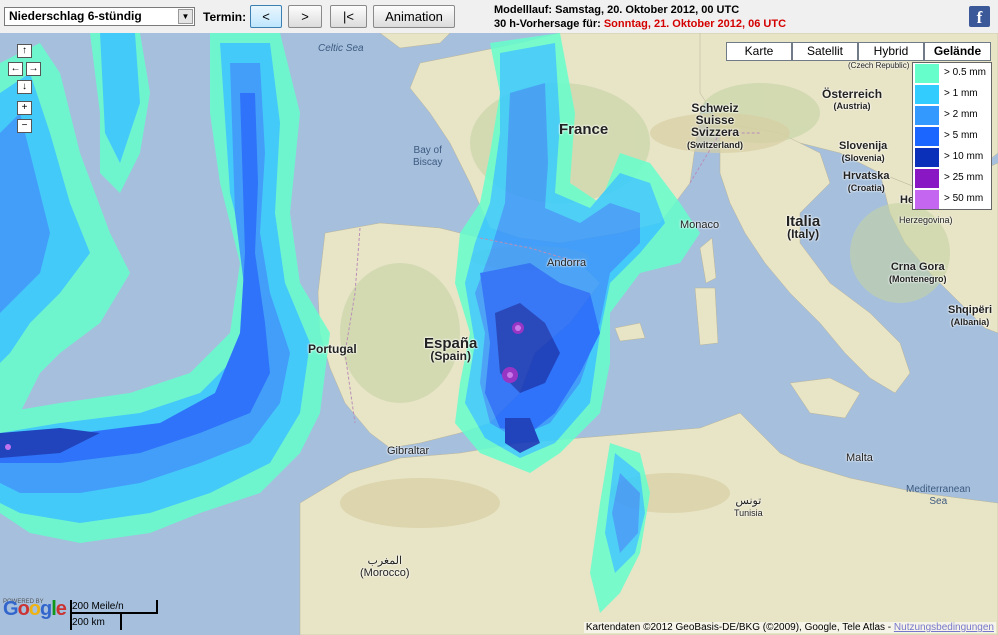 The image size is (998, 635). I want to click on animation-button: Animation, so click(414, 16).